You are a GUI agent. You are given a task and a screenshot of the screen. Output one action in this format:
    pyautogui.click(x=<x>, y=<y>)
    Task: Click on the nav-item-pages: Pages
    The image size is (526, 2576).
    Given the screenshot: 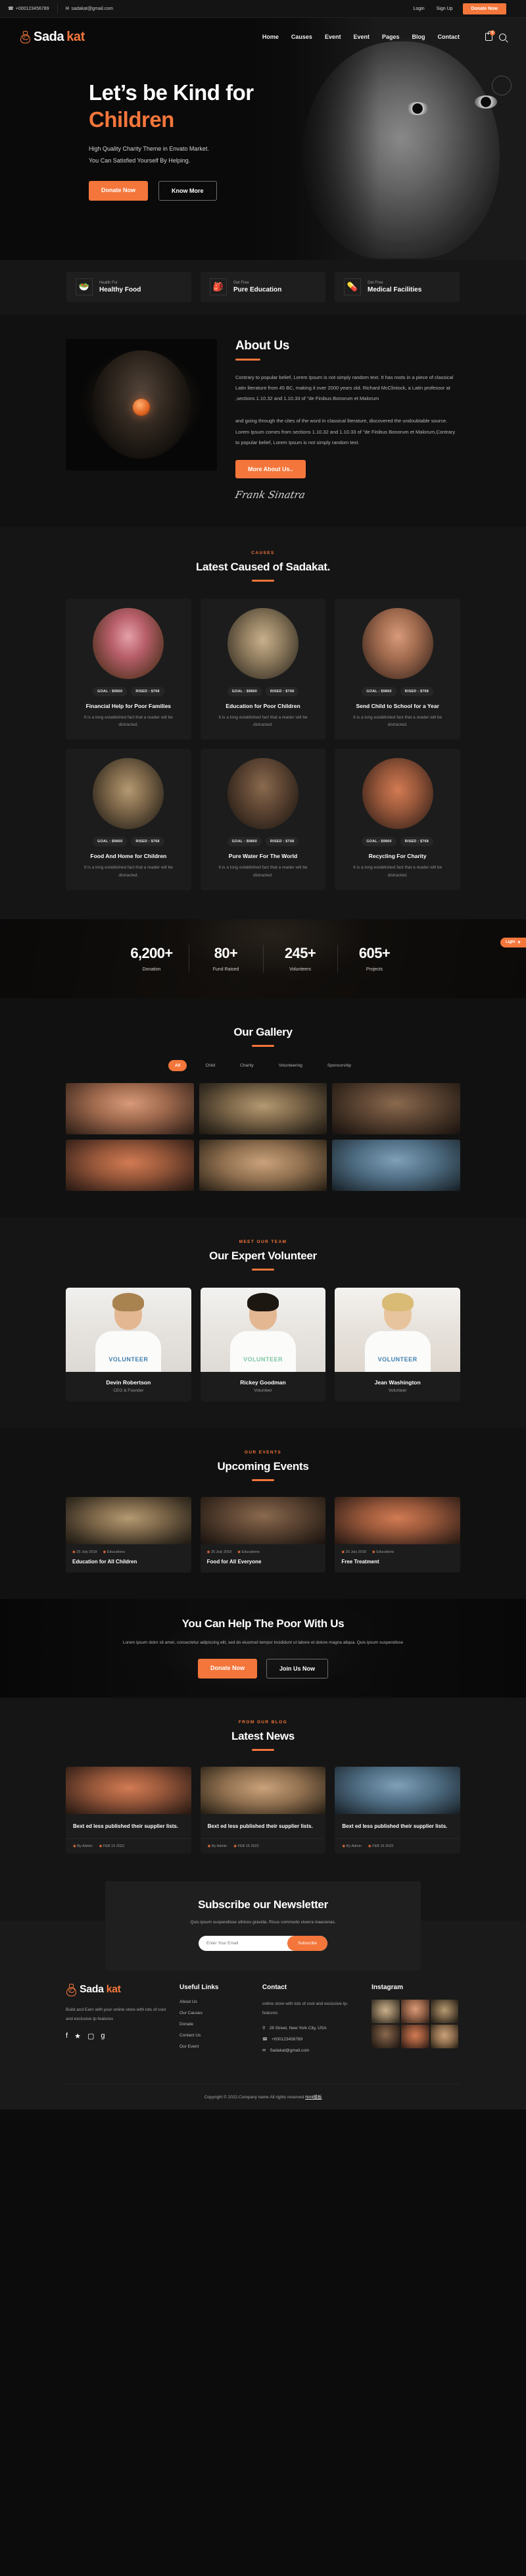 What is the action you would take?
    pyautogui.click(x=391, y=37)
    